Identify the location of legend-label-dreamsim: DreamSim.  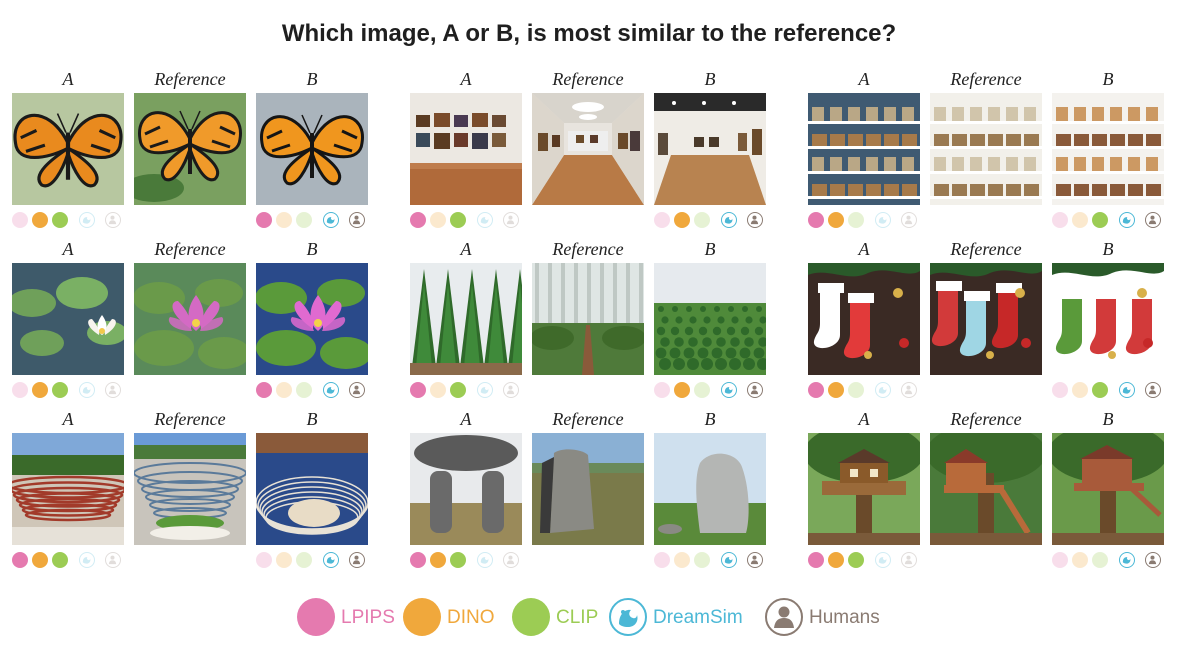
(698, 617).